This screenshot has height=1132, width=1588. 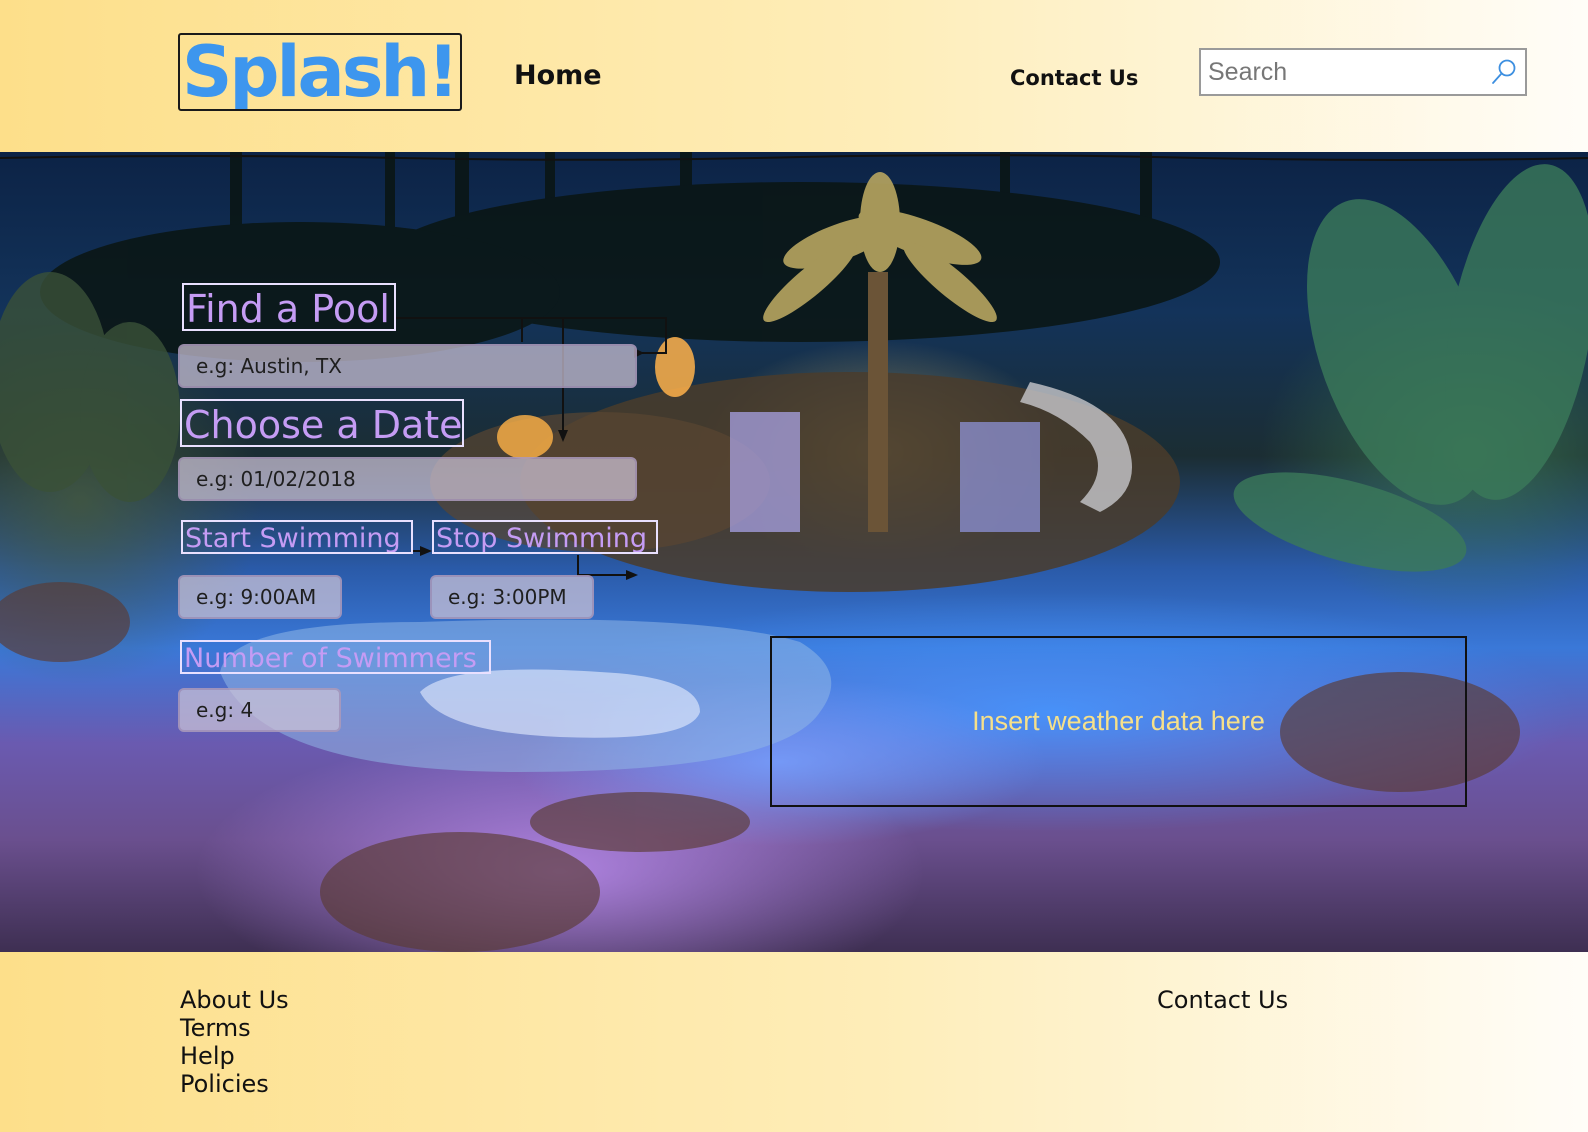 I want to click on search-box, so click(x=1363, y=72).